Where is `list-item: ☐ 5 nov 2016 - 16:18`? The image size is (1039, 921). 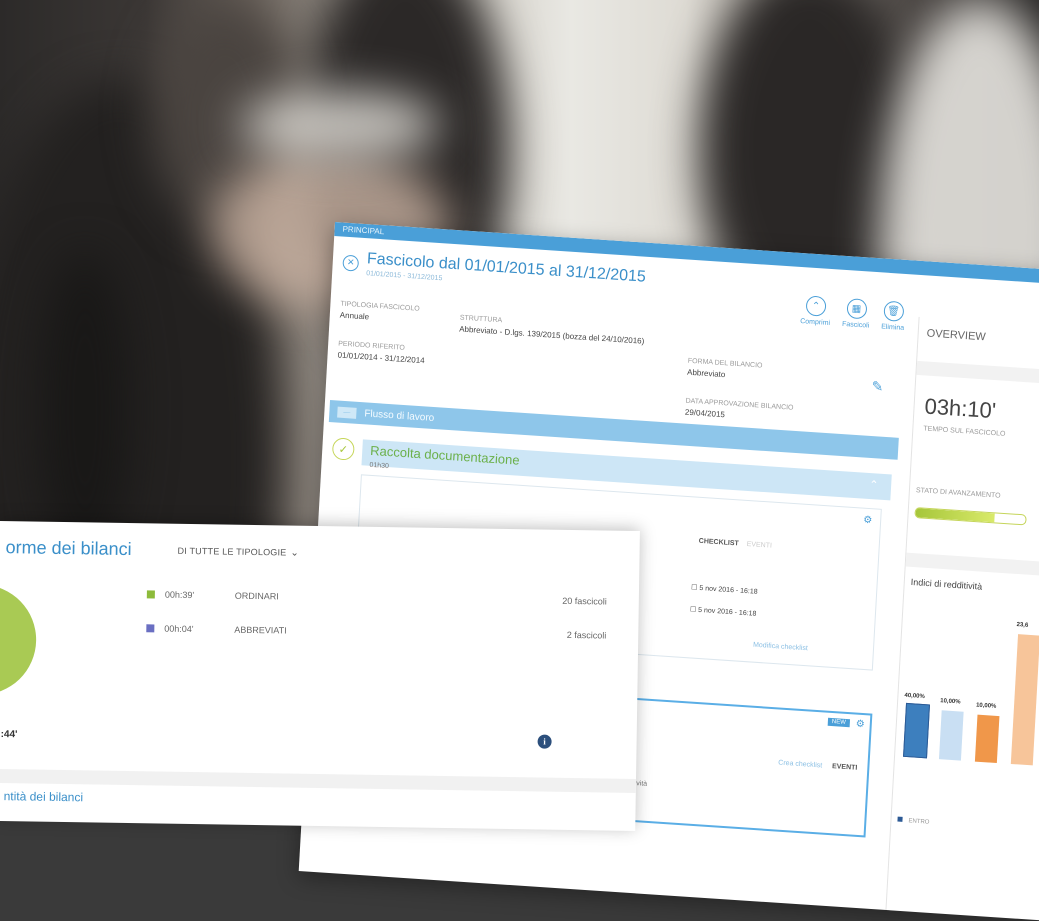
list-item: ☐ 5 nov 2016 - 16:18 is located at coordinates (723, 612).